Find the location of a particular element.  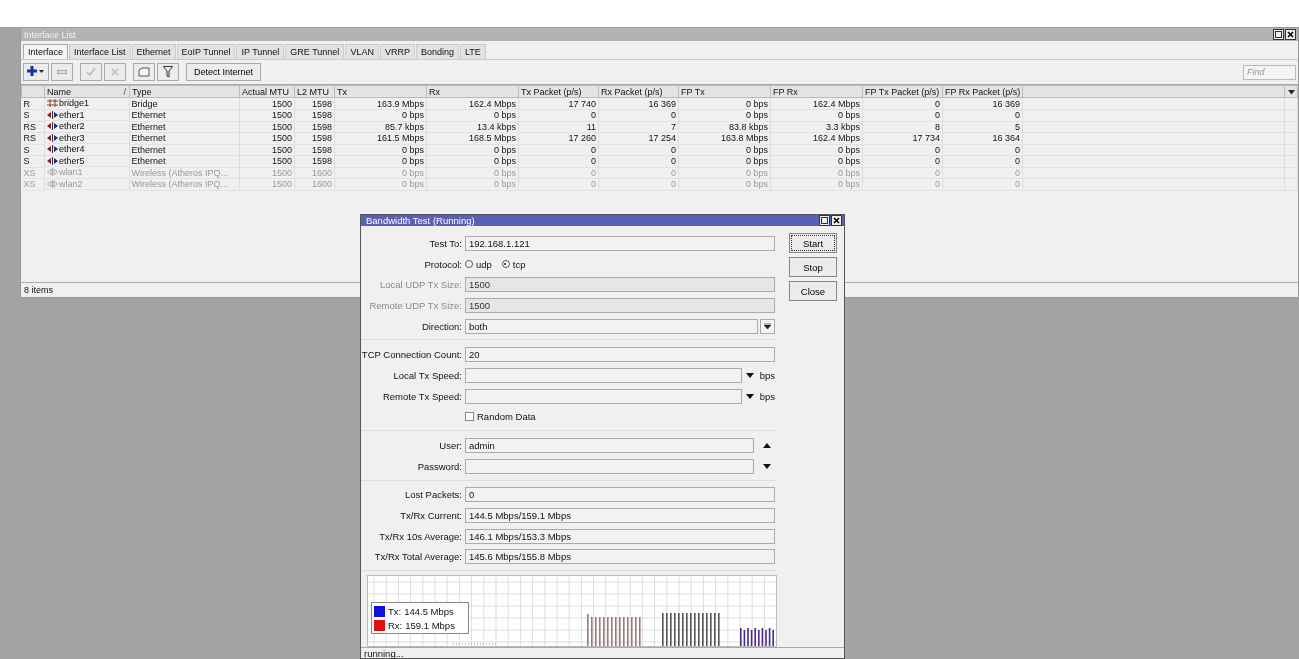

input-field: 192.168.1.121 is located at coordinates (620, 243).